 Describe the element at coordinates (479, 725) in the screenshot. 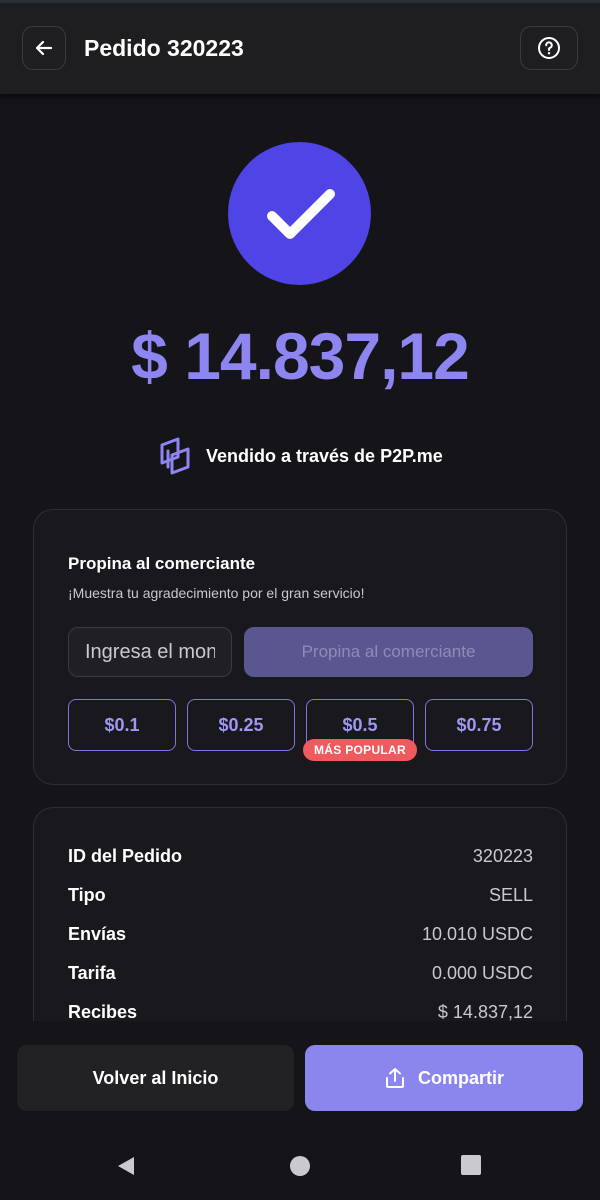

I see `tip-amount-option: $0.75` at that location.